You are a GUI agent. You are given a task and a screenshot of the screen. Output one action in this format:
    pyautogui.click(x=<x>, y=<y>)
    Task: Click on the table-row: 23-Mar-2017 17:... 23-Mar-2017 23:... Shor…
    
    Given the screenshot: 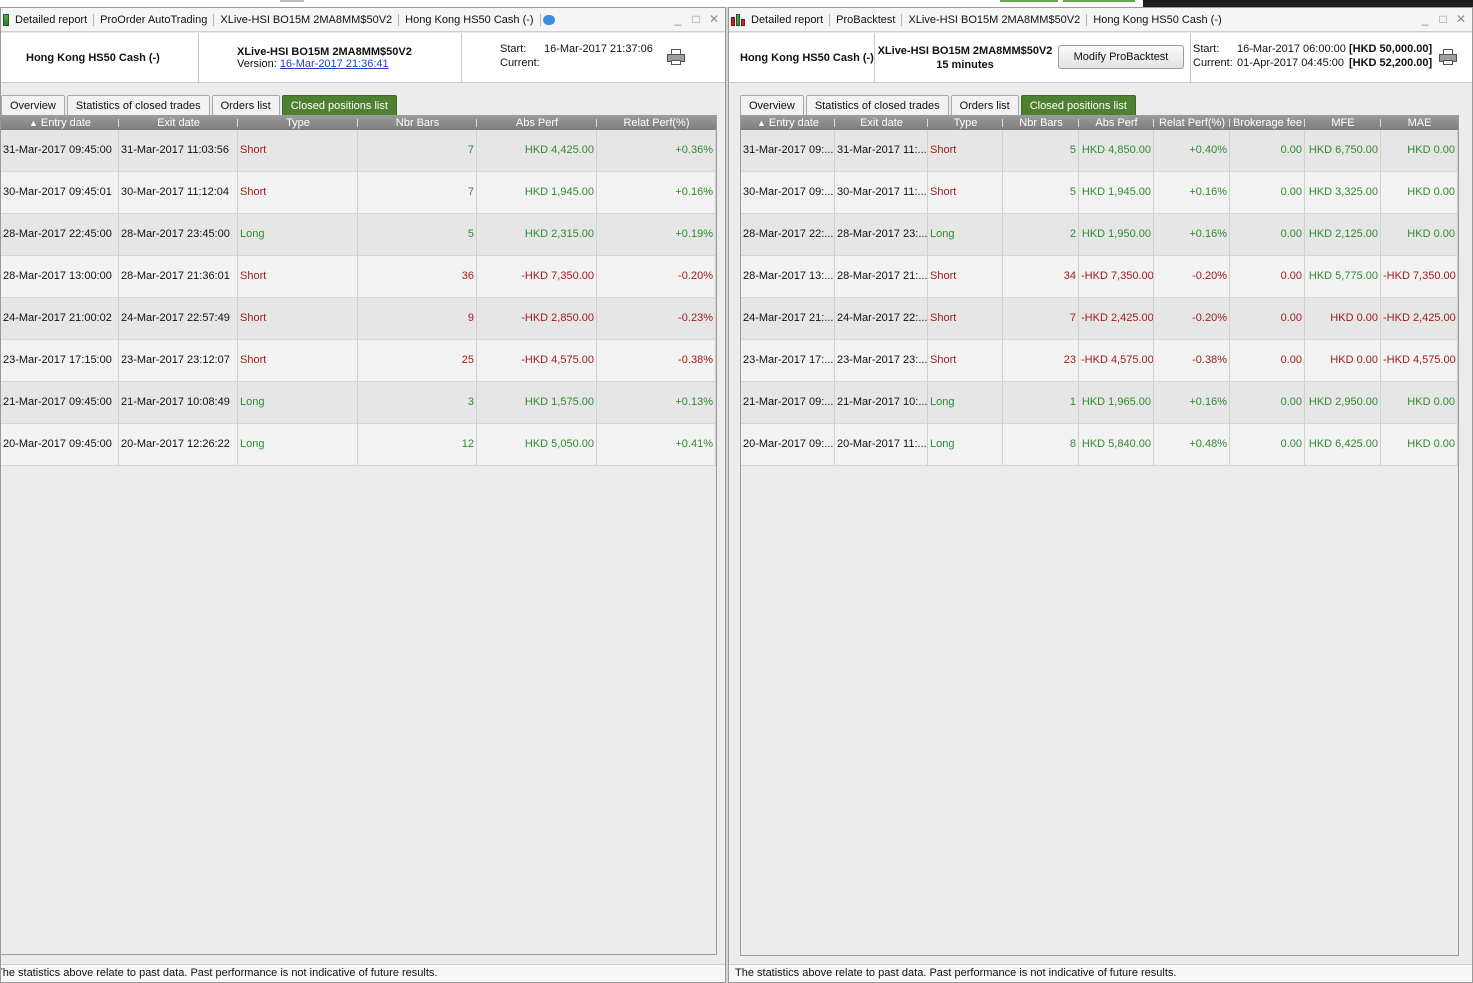 What is the action you would take?
    pyautogui.click(x=1099, y=361)
    